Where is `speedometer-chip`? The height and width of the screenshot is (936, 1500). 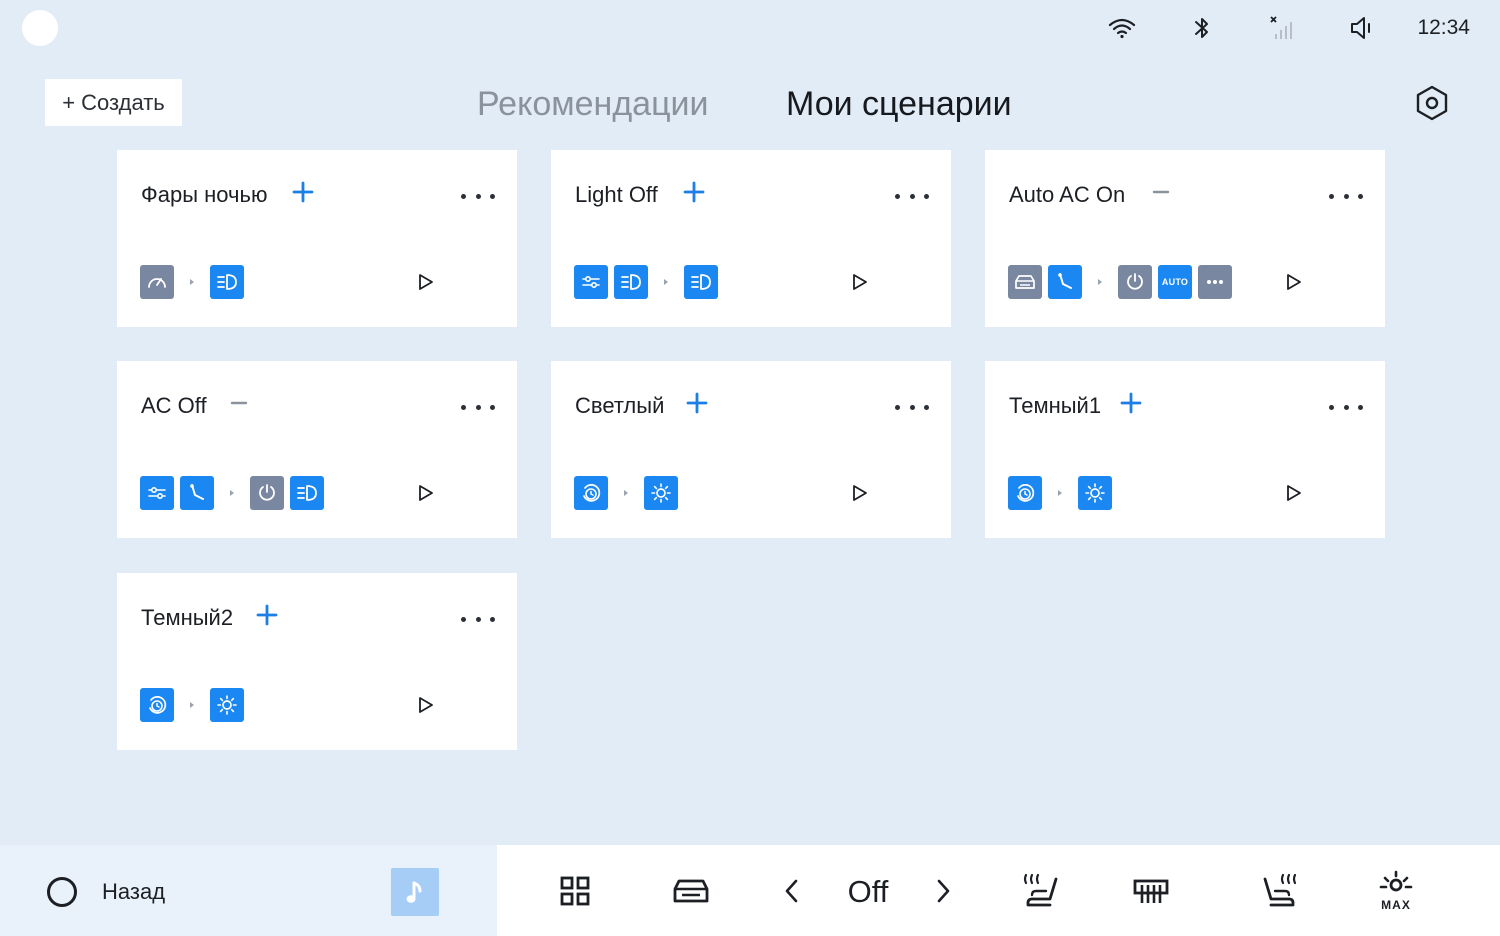
speedometer-chip is located at coordinates (157, 282).